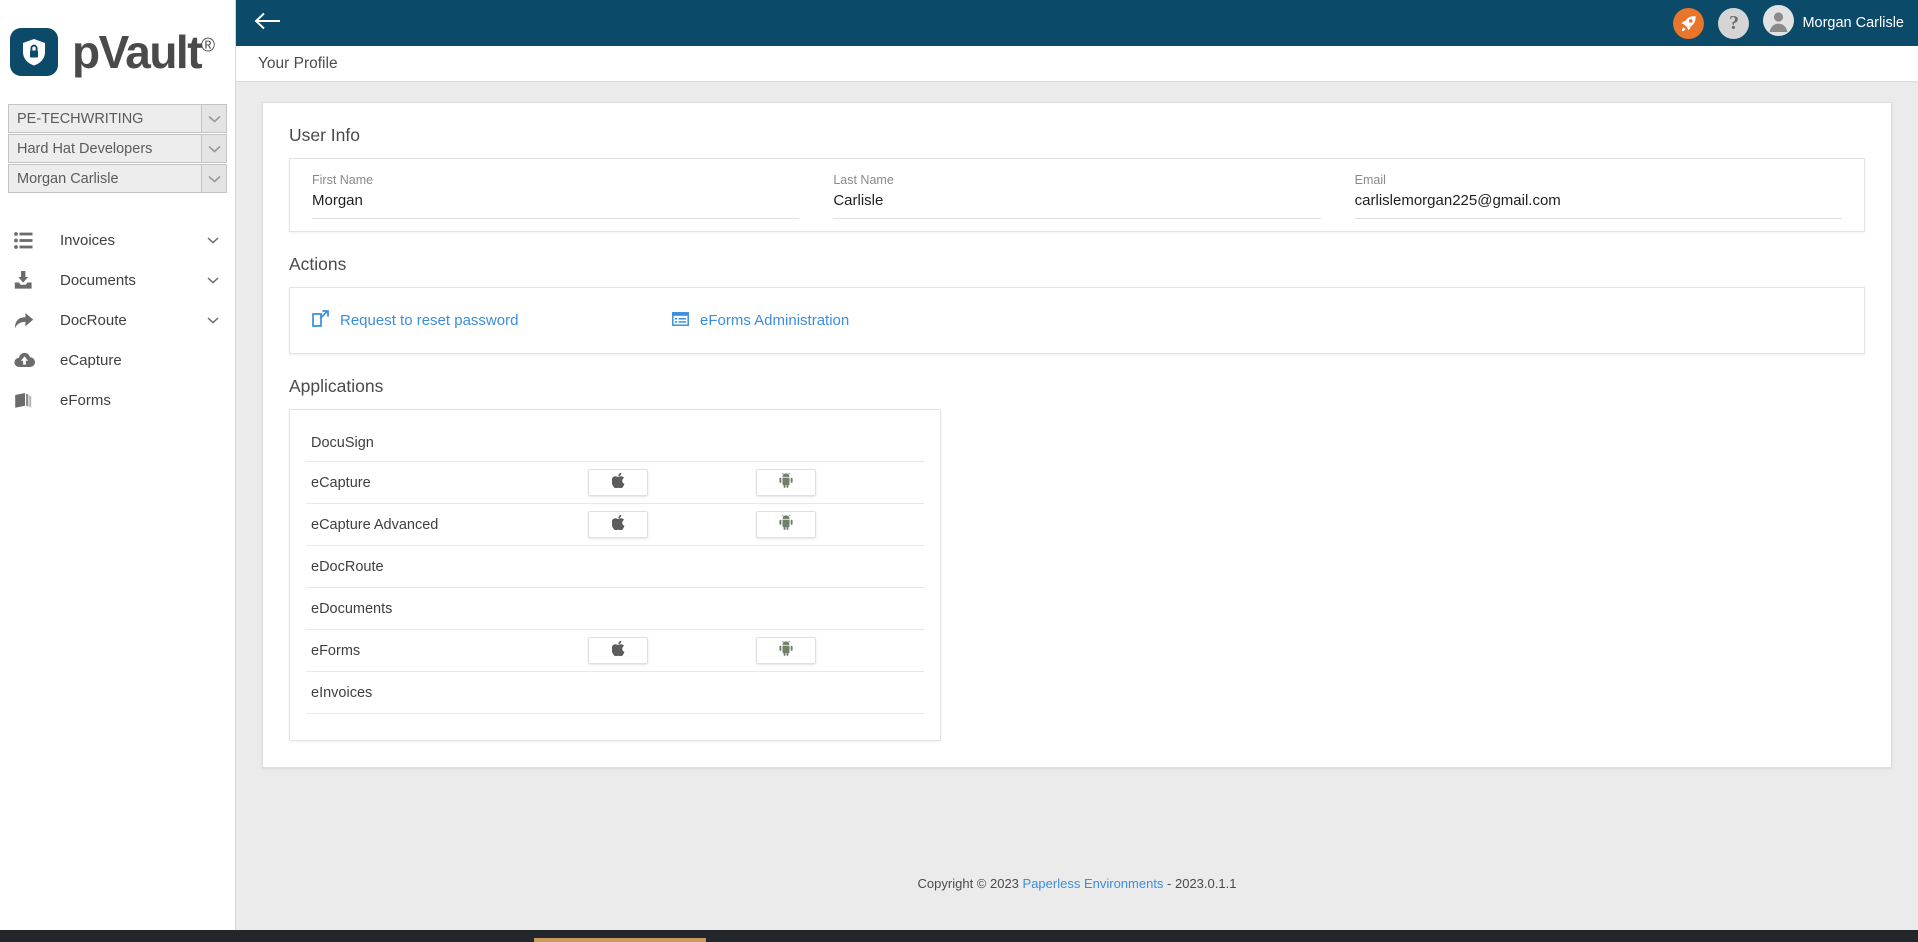 The height and width of the screenshot is (942, 1918). Describe the element at coordinates (1077, 205) in the screenshot. I see `last-name-input` at that location.